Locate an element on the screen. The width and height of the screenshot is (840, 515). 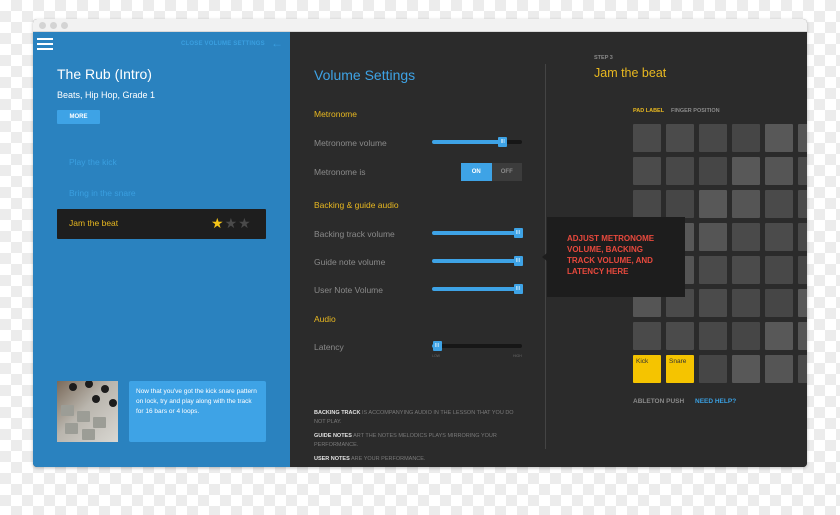
step-title: Jam the beat is located at coordinates (630, 73).